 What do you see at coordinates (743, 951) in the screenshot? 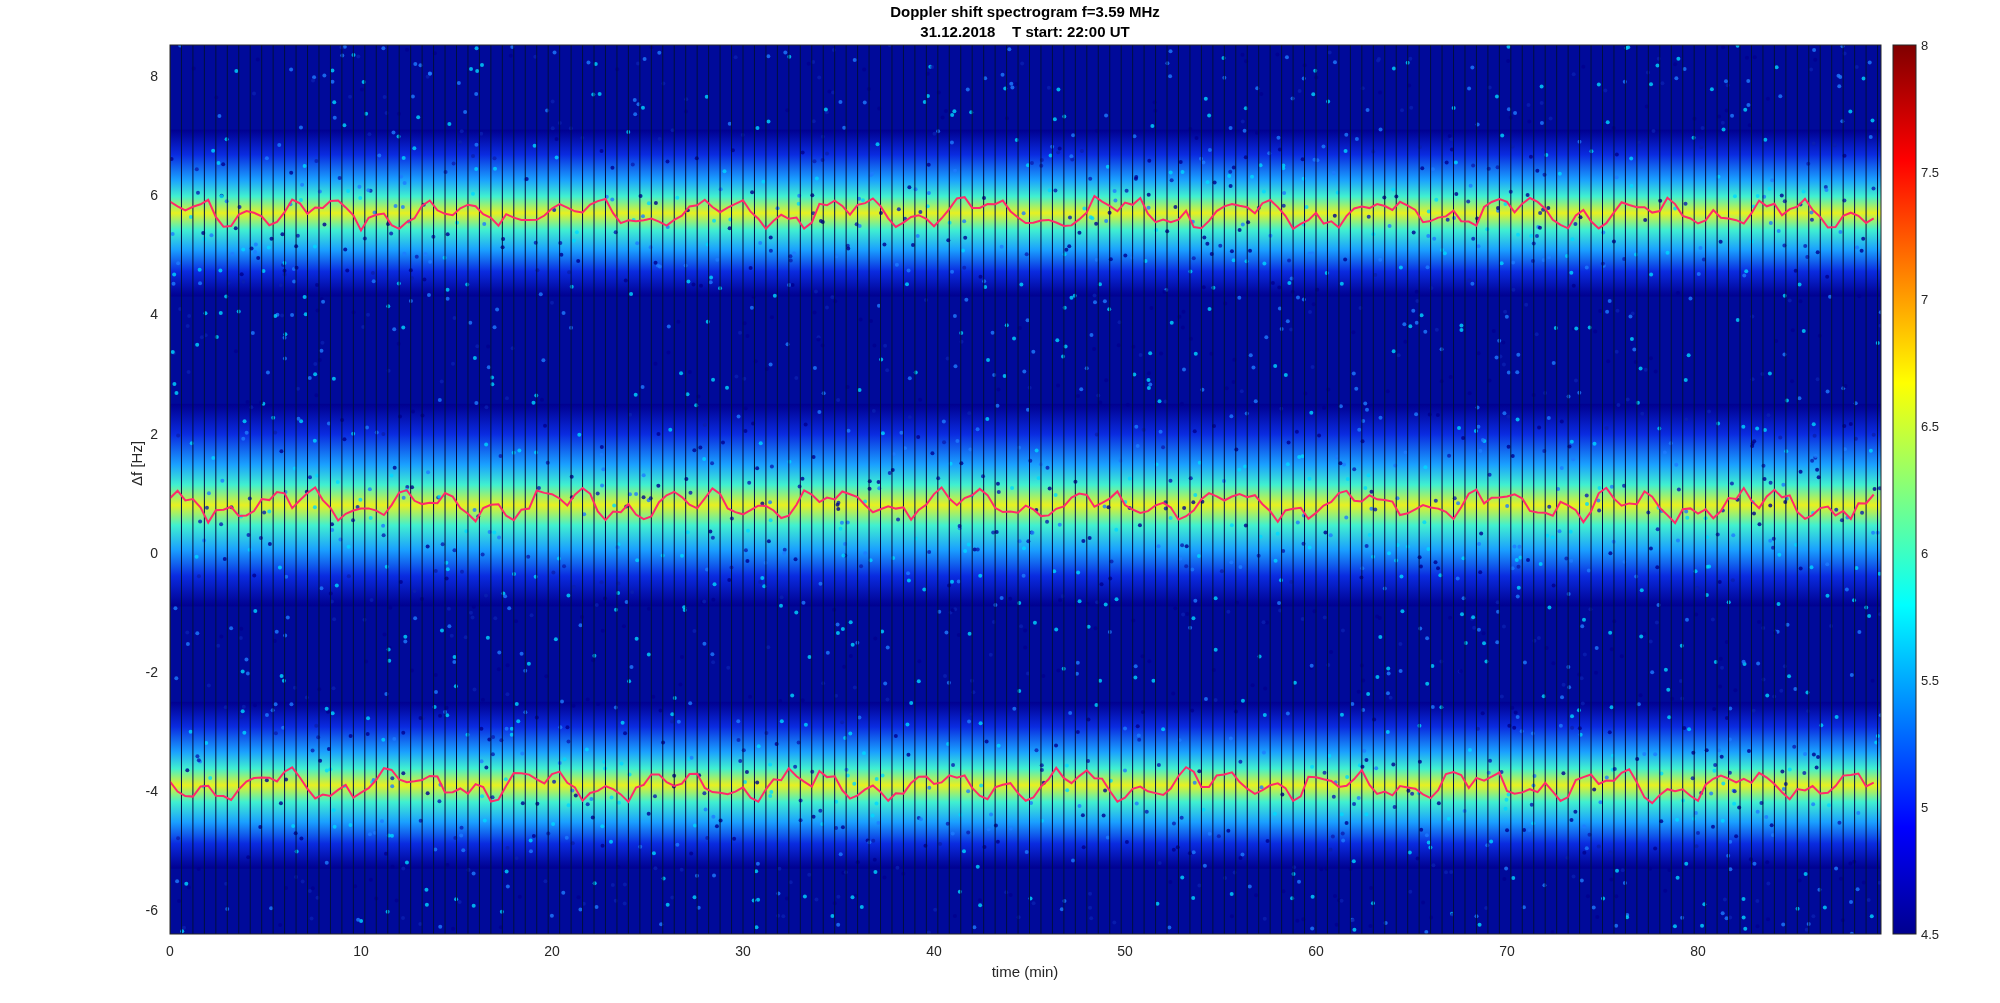
I see `x-tick-label: 30` at bounding box center [743, 951].